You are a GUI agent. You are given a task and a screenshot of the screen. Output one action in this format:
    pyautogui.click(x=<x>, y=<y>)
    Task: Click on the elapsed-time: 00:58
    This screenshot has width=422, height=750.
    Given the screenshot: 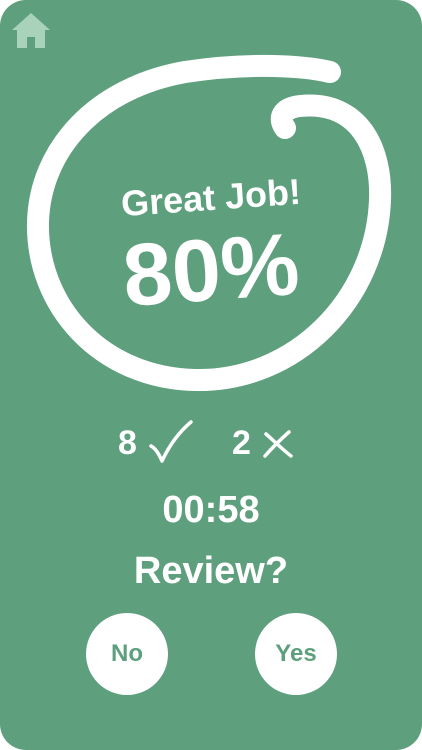 What is the action you would take?
    pyautogui.click(x=211, y=510)
    